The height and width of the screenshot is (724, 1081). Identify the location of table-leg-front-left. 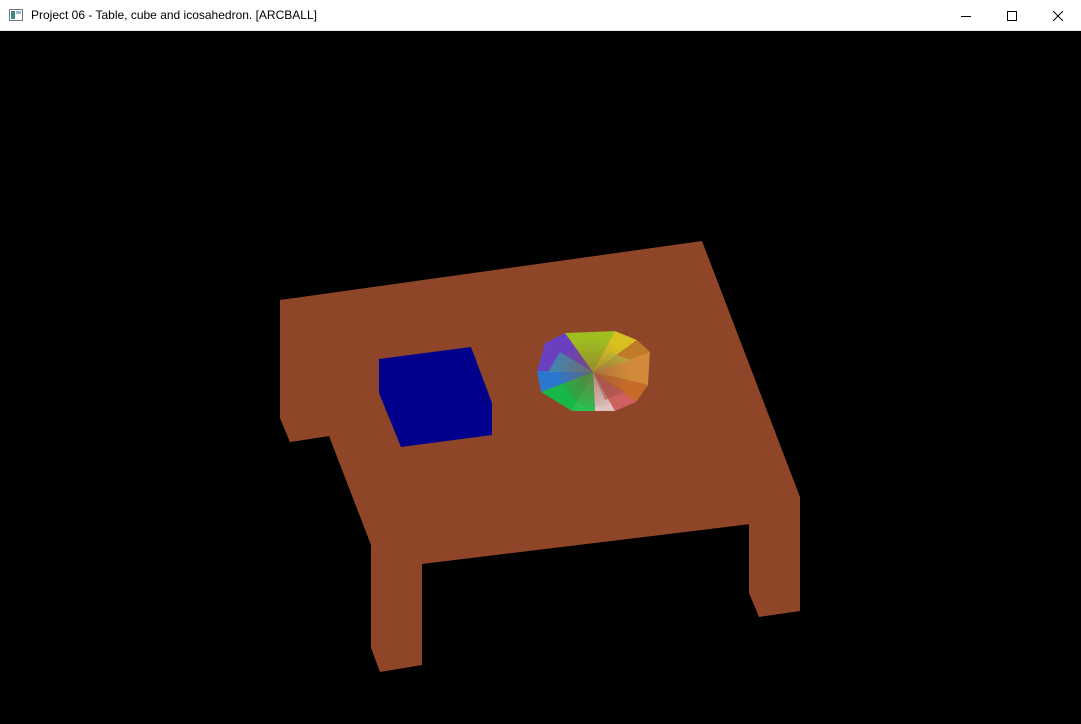
(396, 608).